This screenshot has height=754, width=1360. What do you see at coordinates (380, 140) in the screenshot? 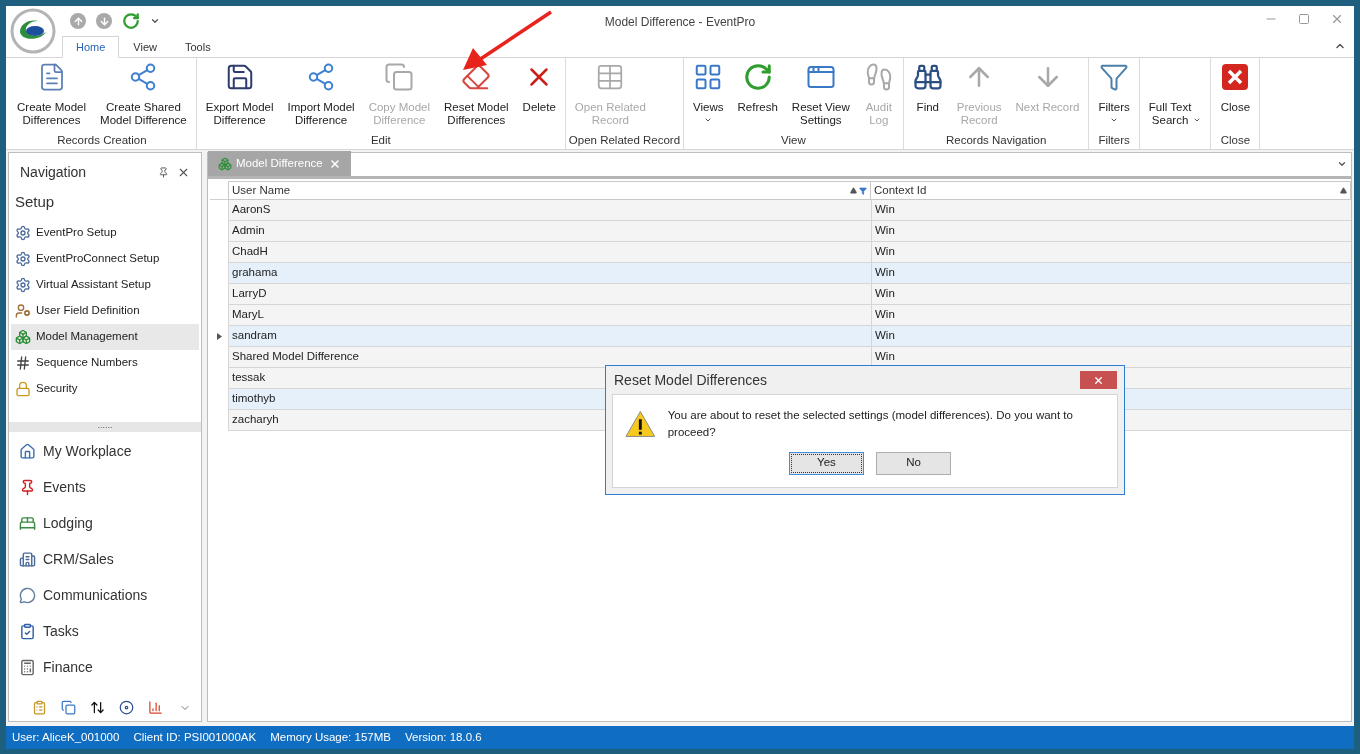
I see `ribbon-group-label: Edit` at bounding box center [380, 140].